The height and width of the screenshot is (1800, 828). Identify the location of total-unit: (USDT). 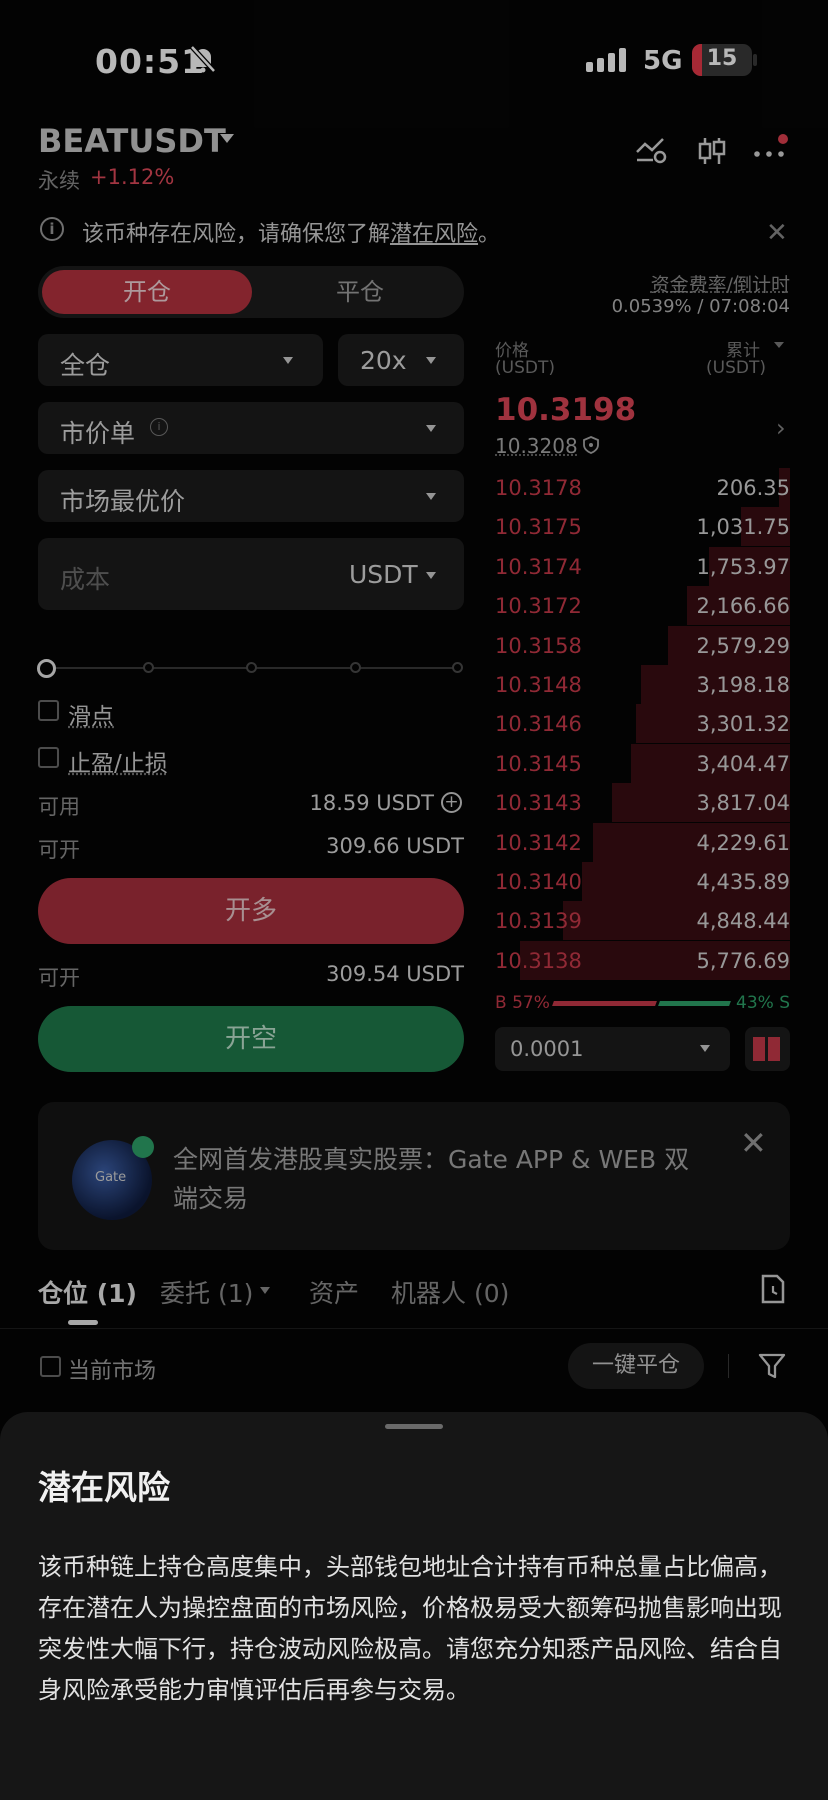
(736, 368).